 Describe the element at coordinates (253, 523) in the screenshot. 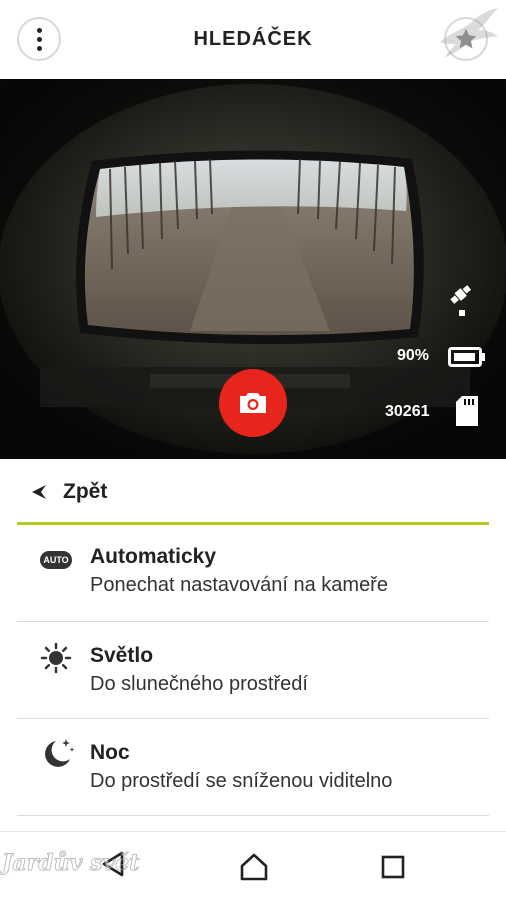

I see `accent-divider` at that location.